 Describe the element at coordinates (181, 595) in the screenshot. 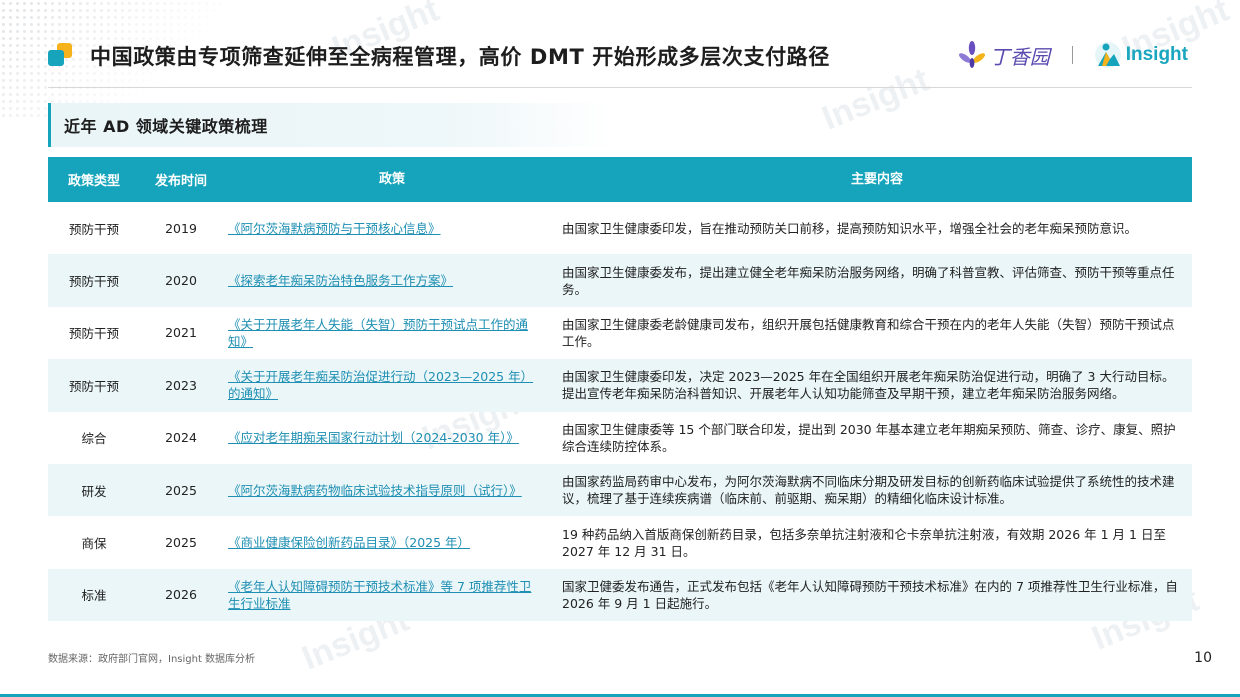

I see `cell-year: 2026` at that location.